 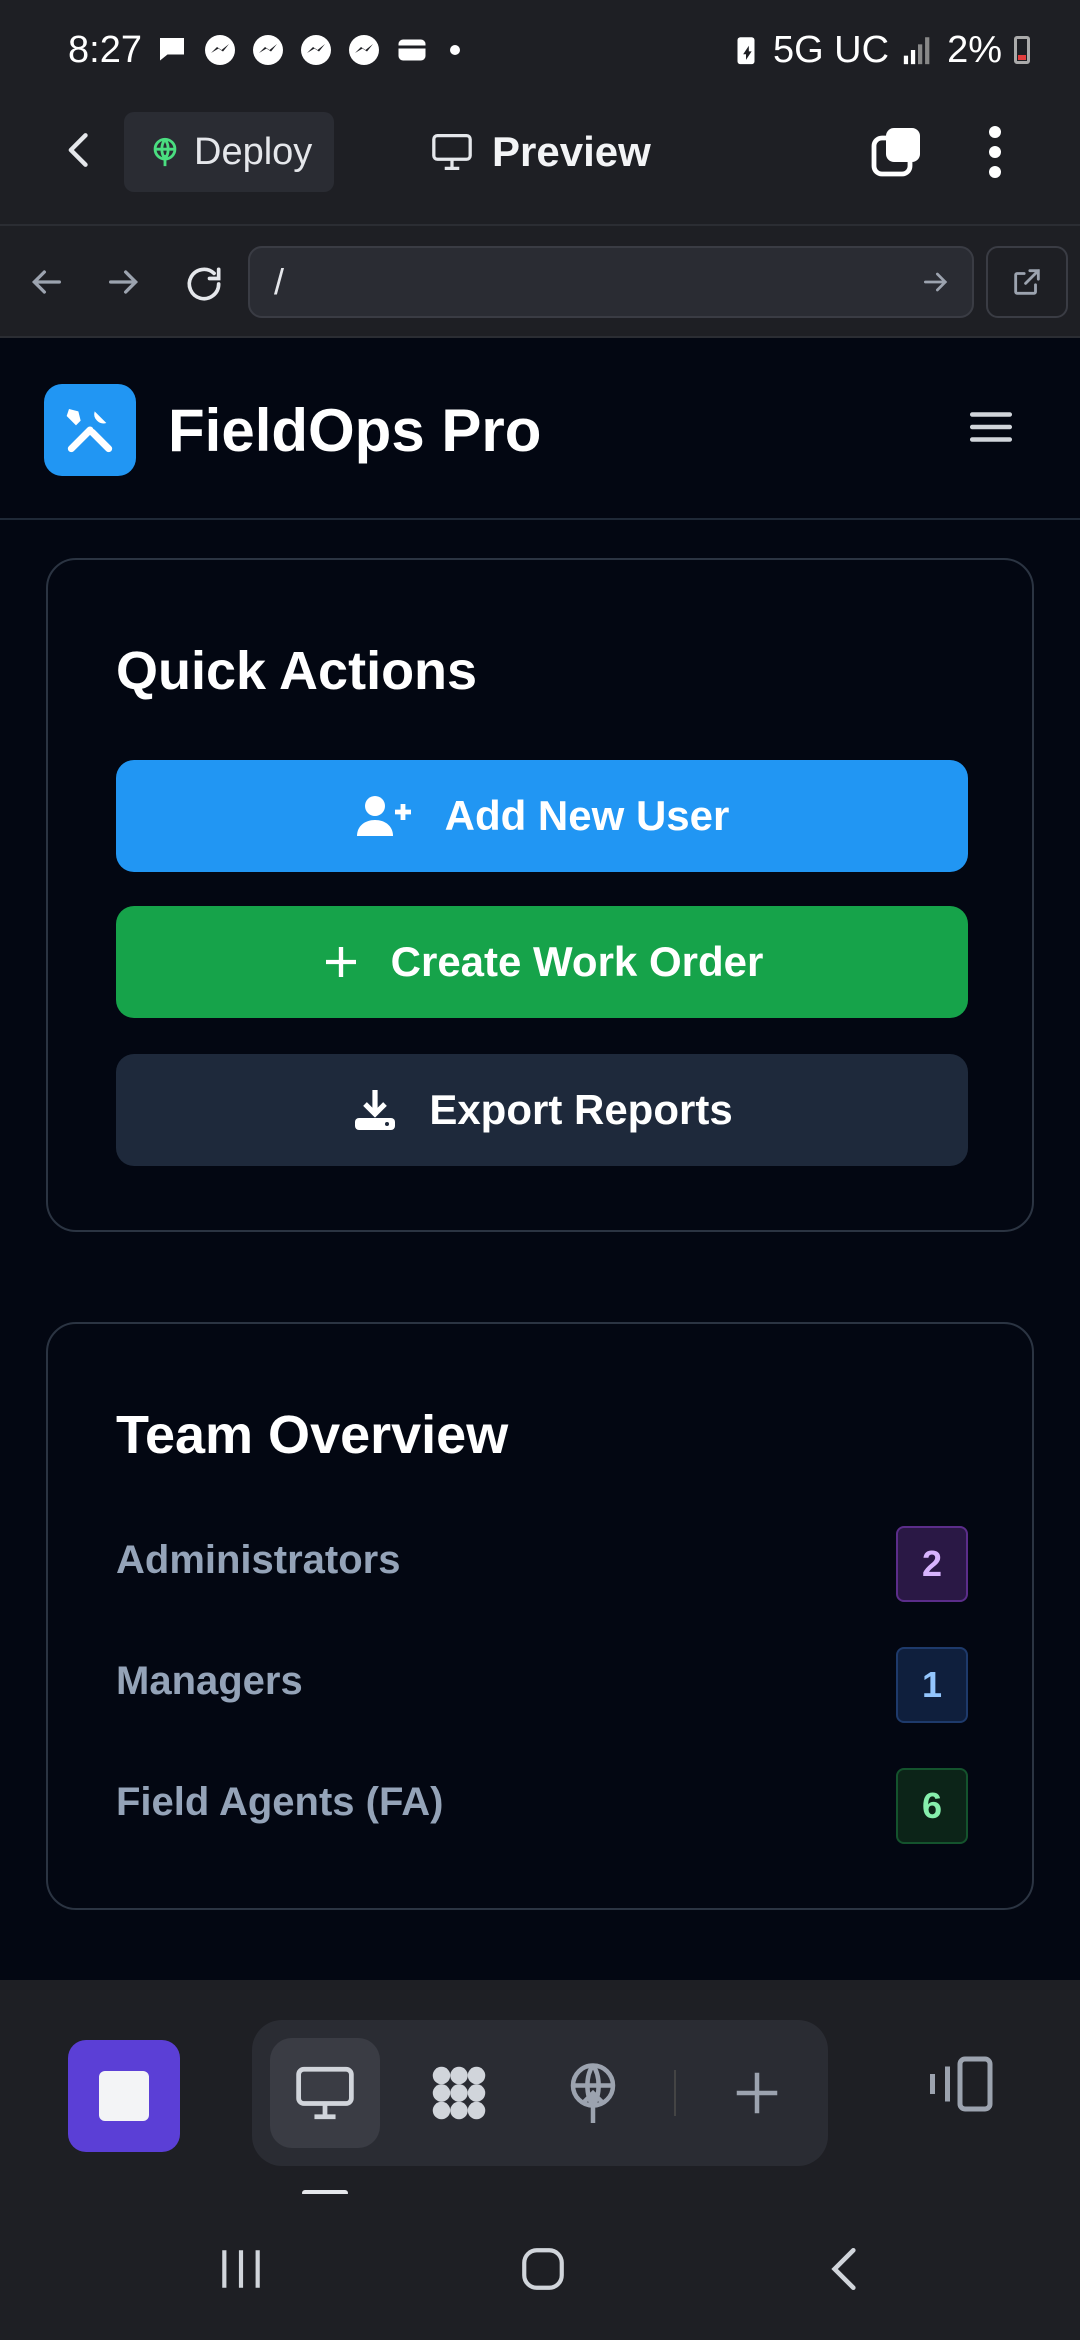 I want to click on add-new-user-label: Add New User, so click(x=587, y=815).